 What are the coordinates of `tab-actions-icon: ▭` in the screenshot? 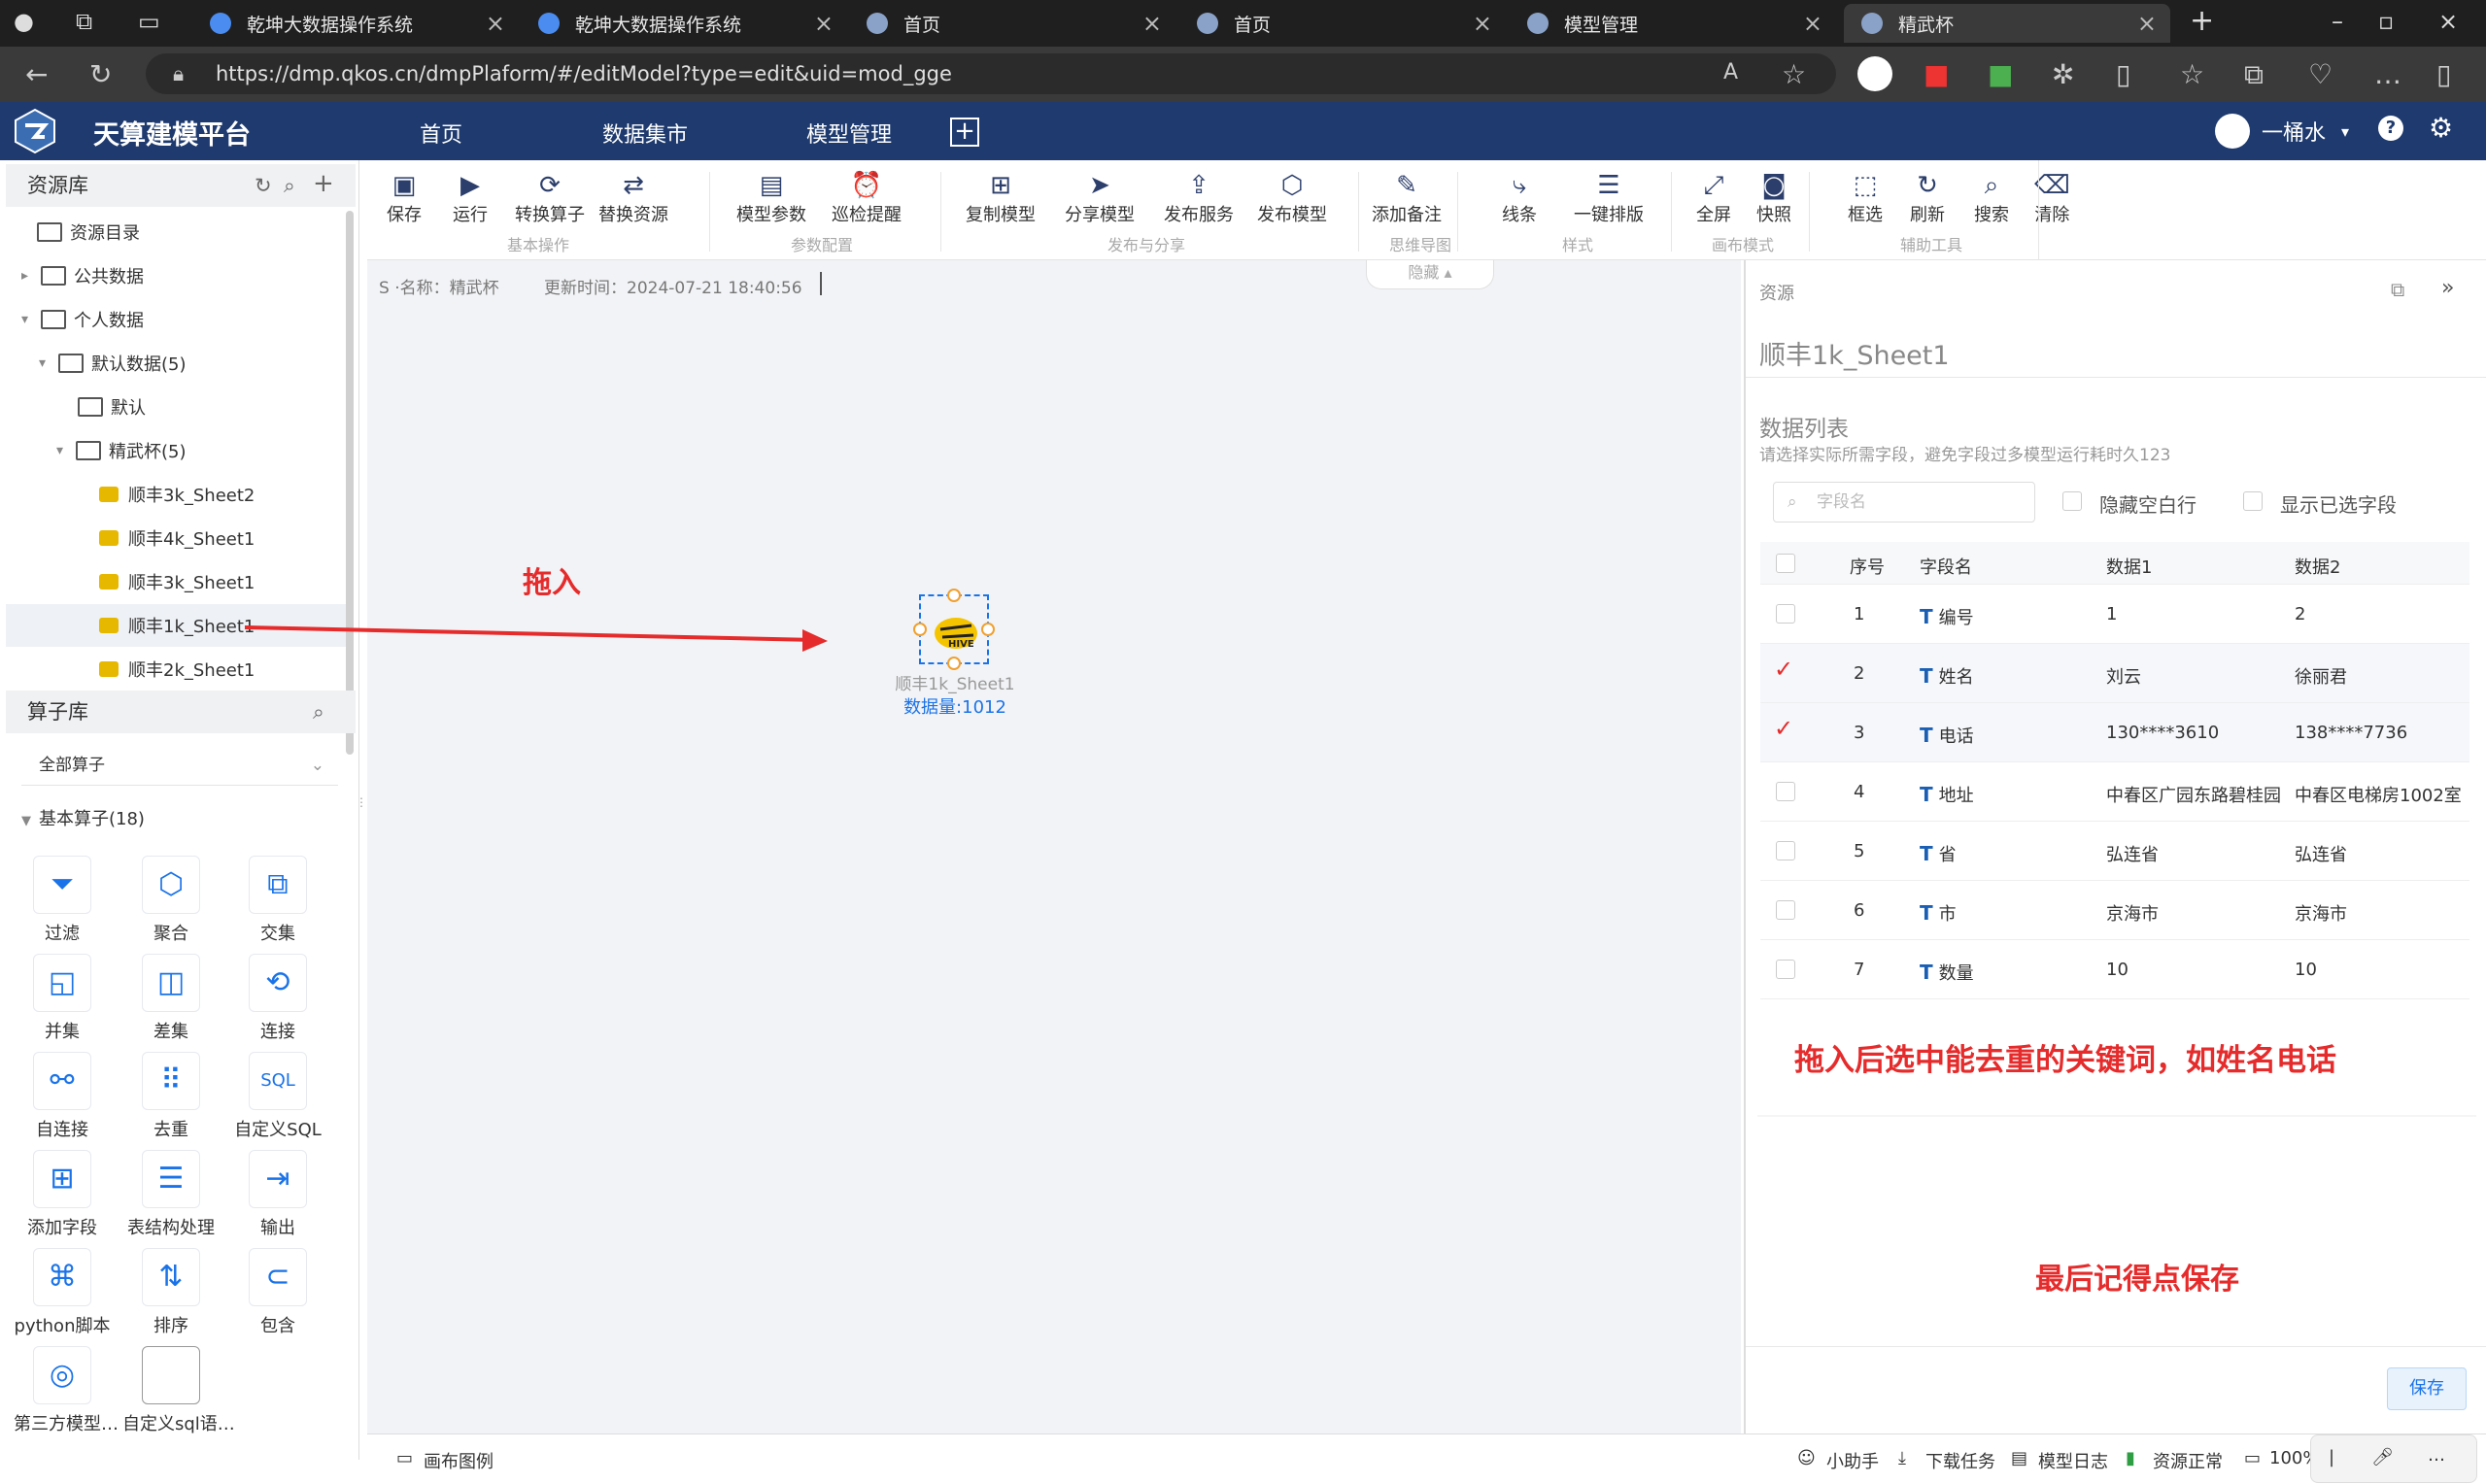 It's located at (149, 21).